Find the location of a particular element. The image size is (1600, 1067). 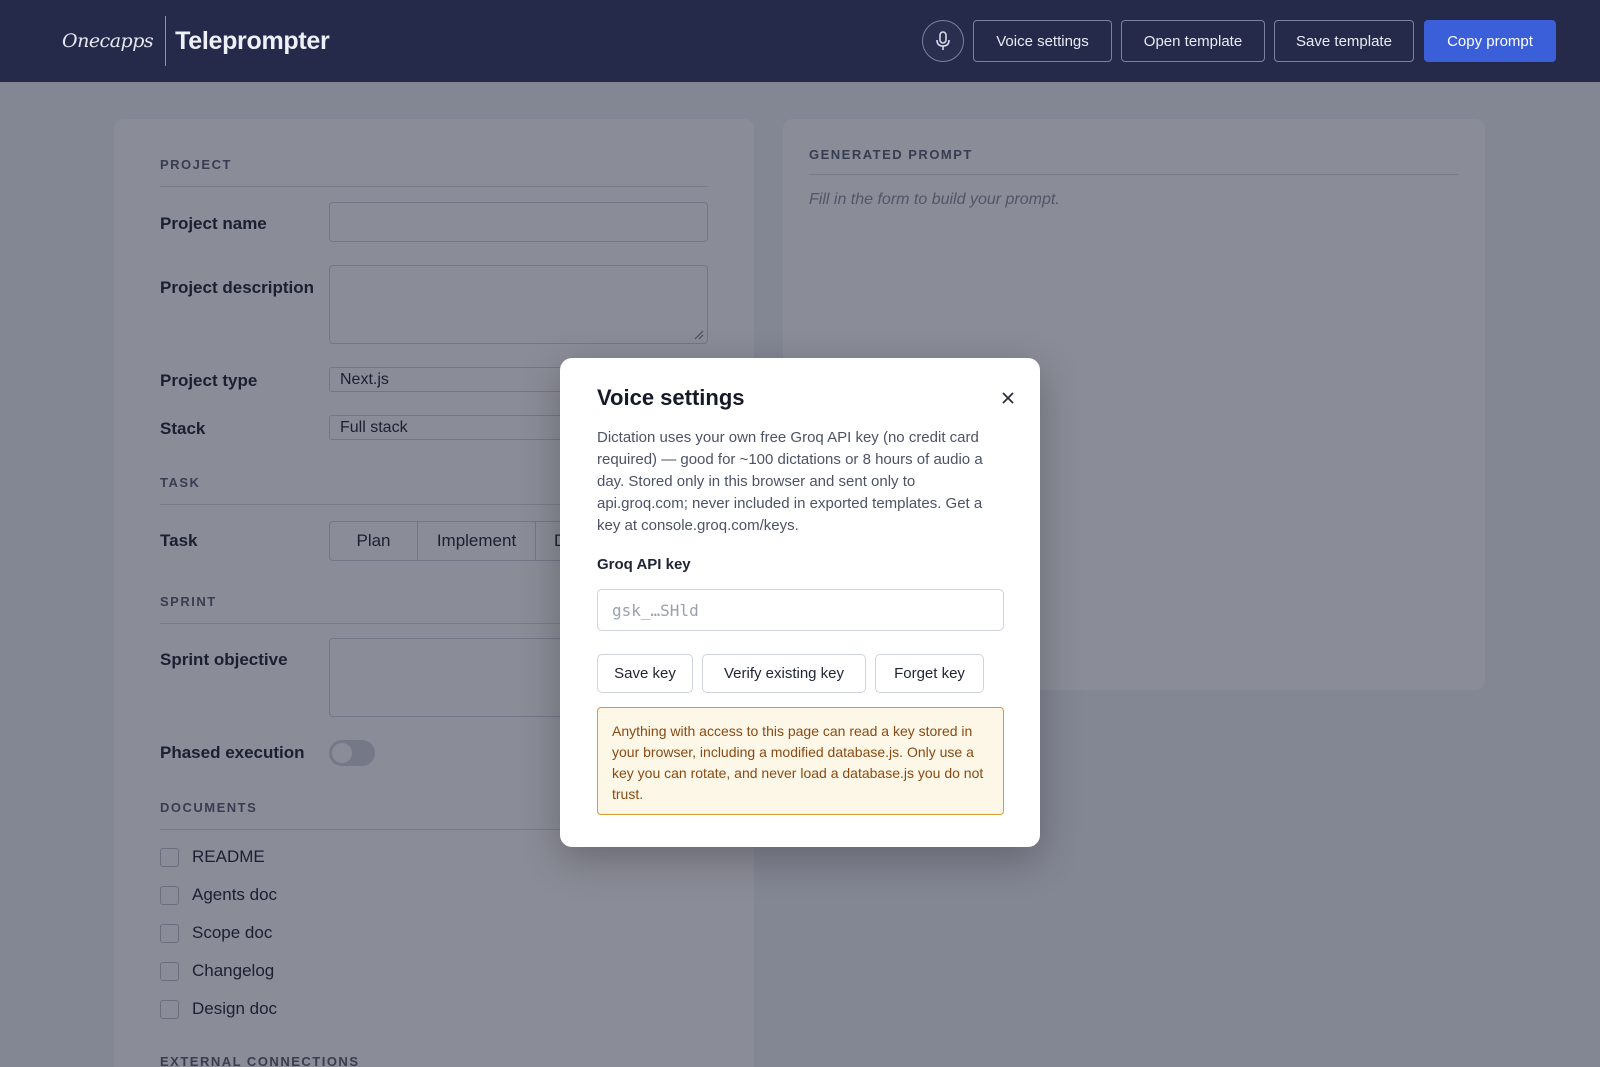

save-template-button: Save template is located at coordinates (1344, 41).